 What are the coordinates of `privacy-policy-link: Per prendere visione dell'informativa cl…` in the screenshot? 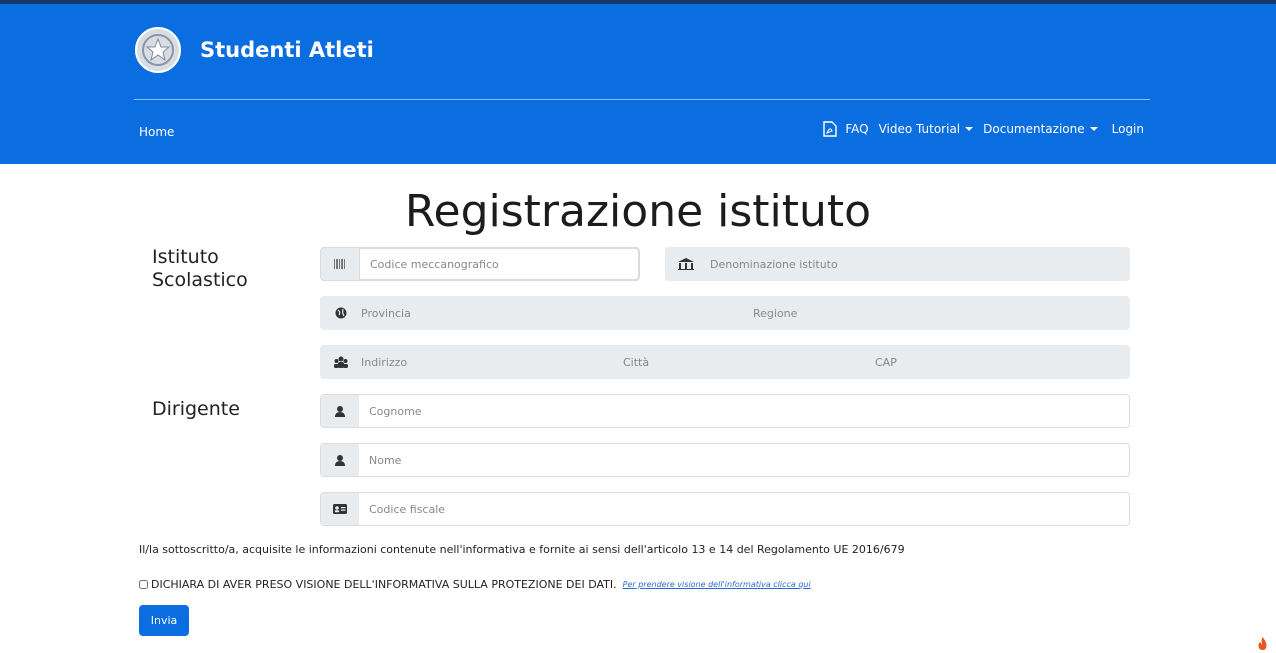 It's located at (717, 584).